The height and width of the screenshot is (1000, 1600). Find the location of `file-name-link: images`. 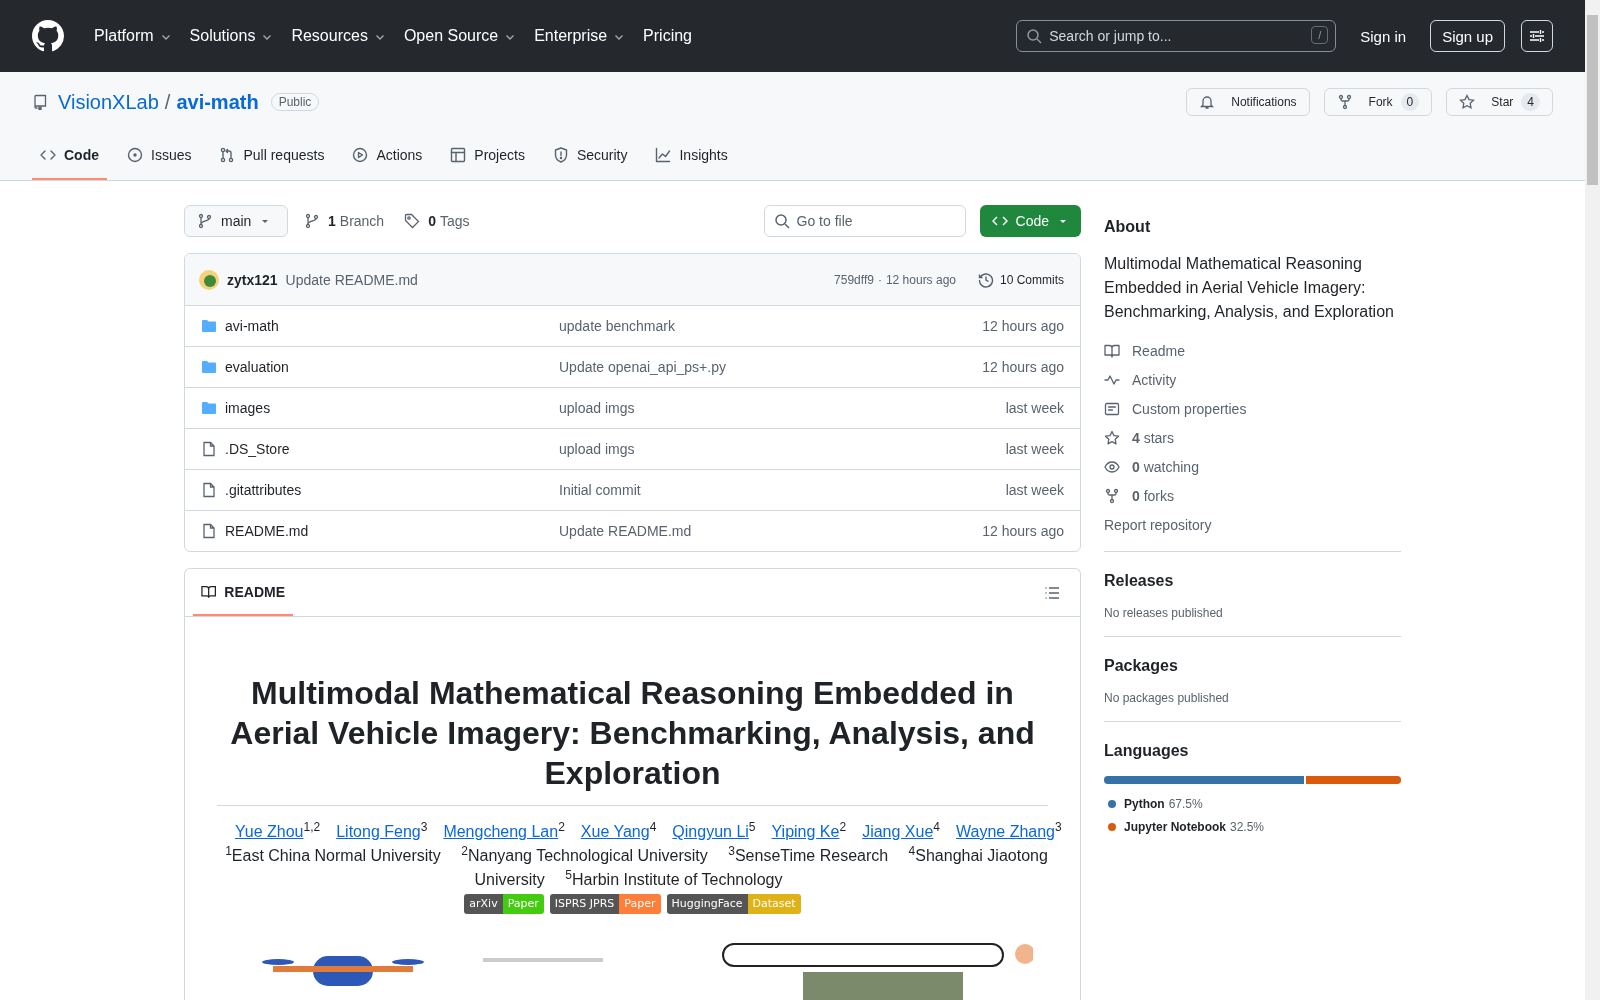

file-name-link: images is located at coordinates (388, 408).